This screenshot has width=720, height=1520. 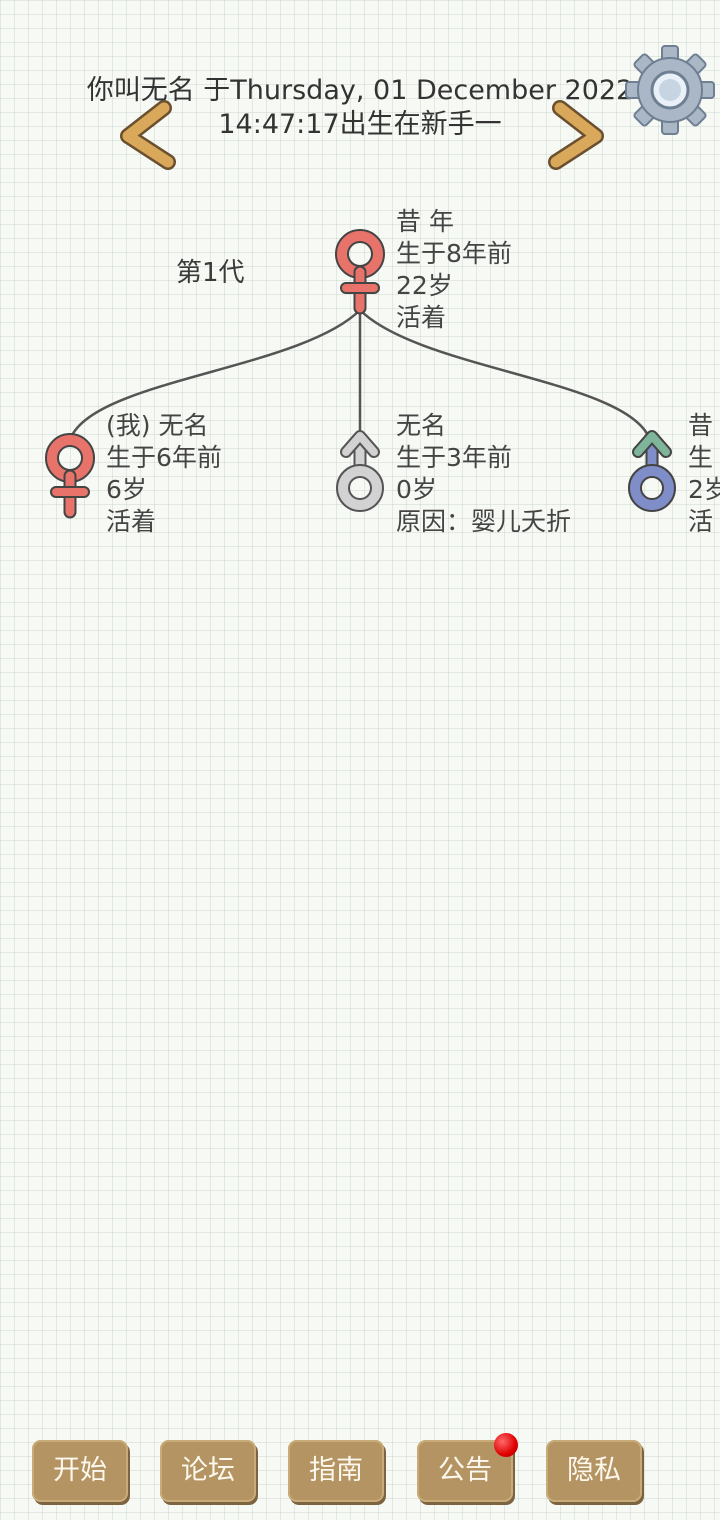 I want to click on child-status: 活, so click(x=701, y=521).